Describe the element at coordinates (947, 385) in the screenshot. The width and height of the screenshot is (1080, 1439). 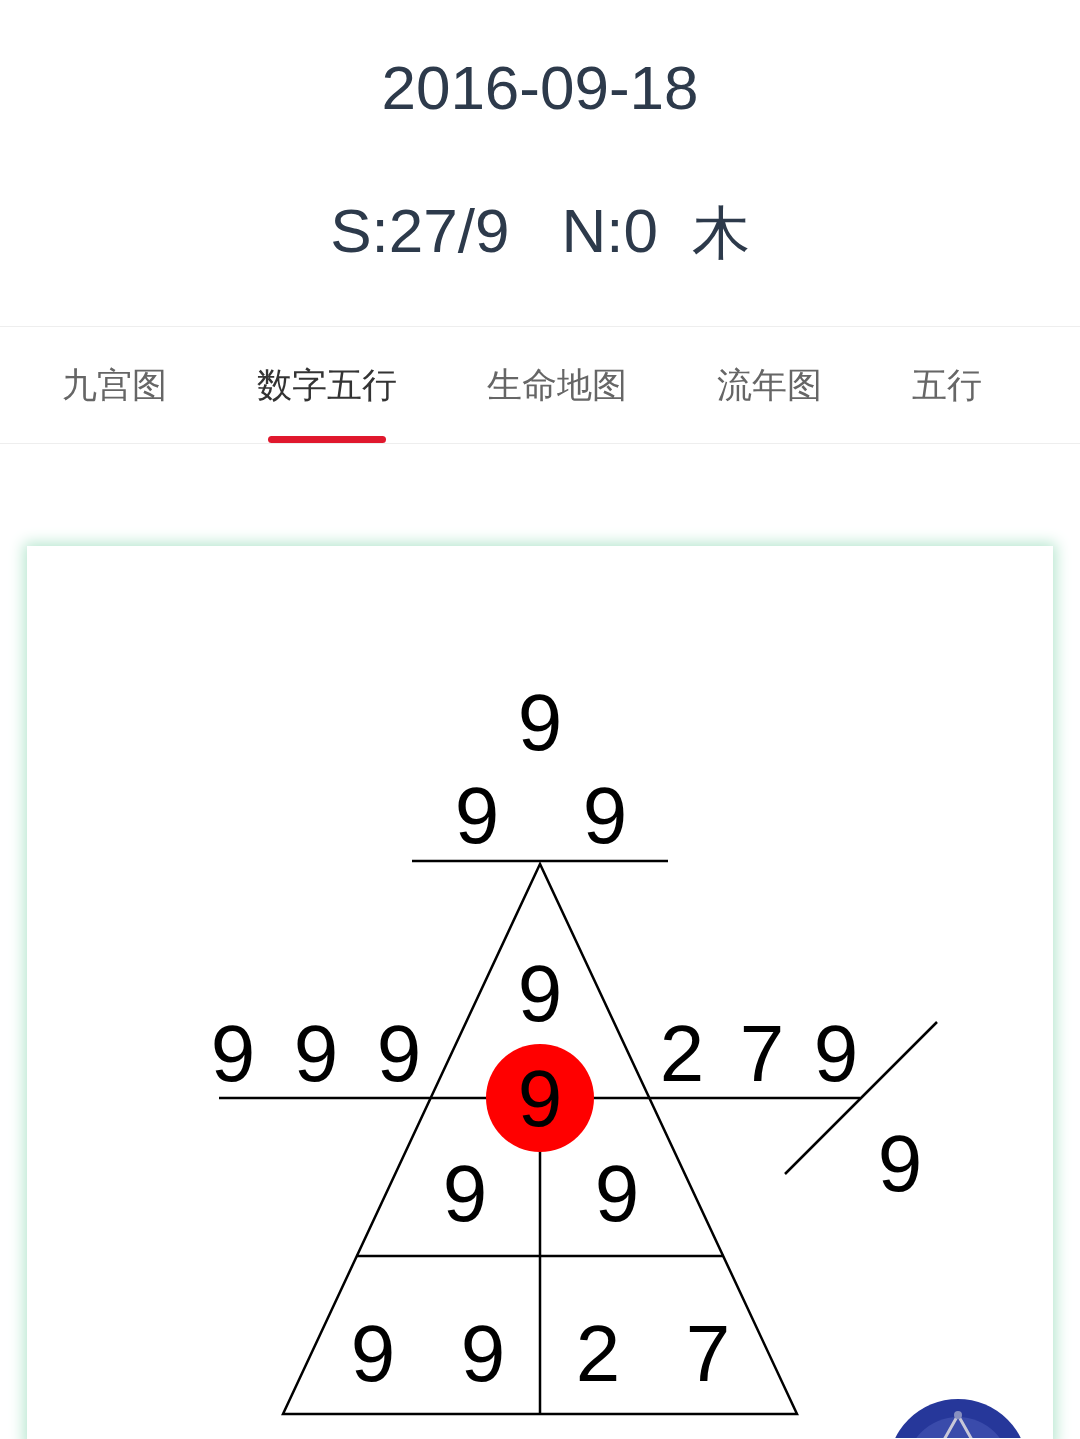
I see `tab: 五行` at that location.